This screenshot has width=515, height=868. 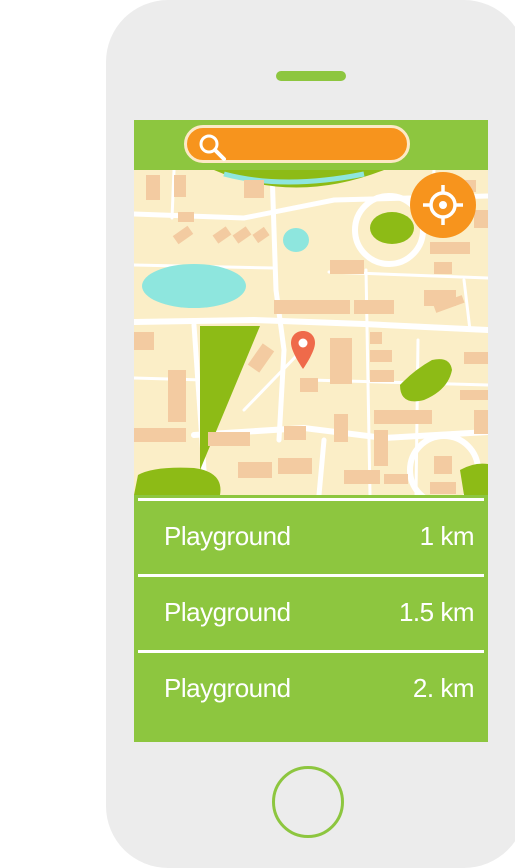 What do you see at coordinates (308, 802) in the screenshot?
I see `home-button` at bounding box center [308, 802].